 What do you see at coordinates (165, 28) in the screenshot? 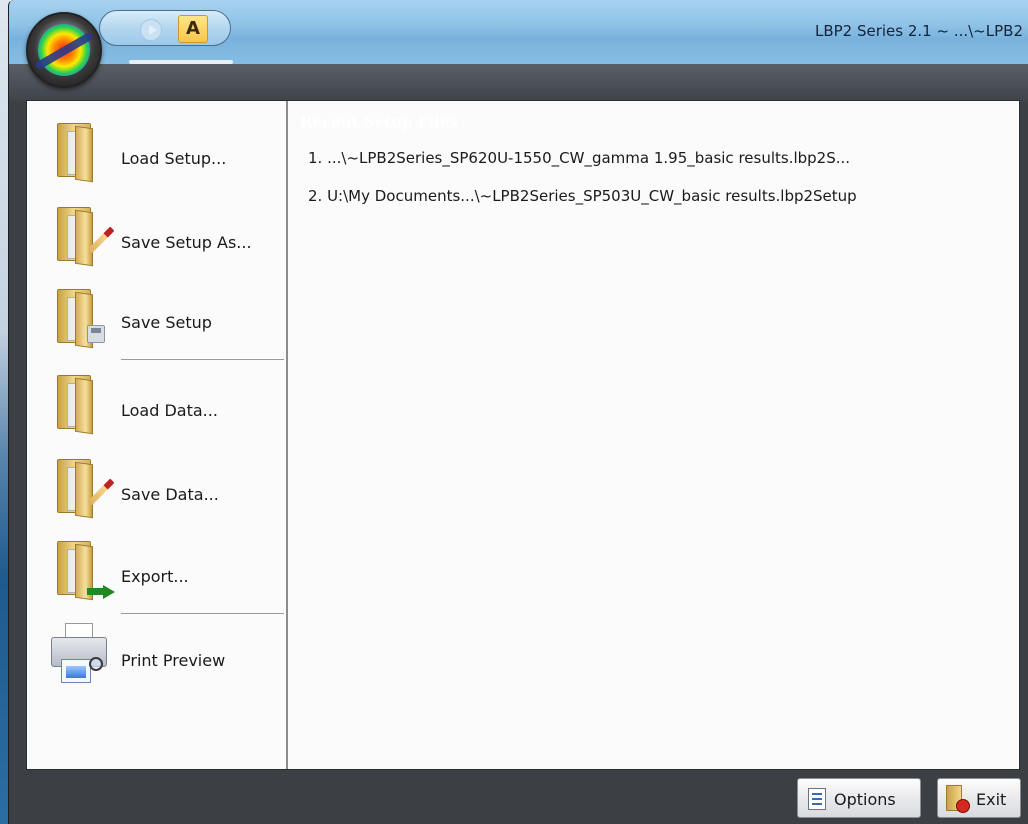
I see `quick-access-toolbar: A` at bounding box center [165, 28].